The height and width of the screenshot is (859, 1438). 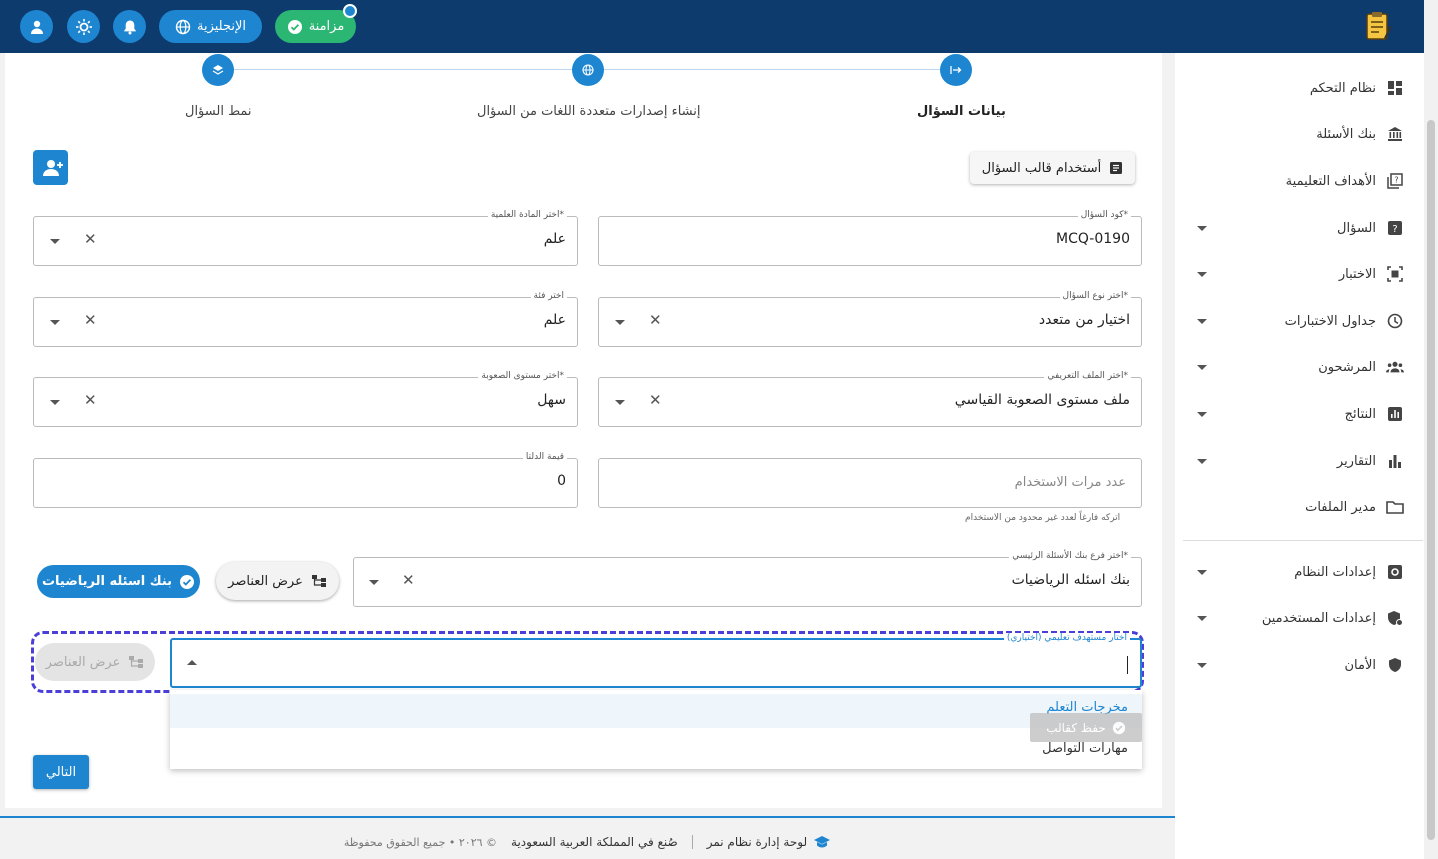 I want to click on arrow-right-bar-icon, so click(x=956, y=70).